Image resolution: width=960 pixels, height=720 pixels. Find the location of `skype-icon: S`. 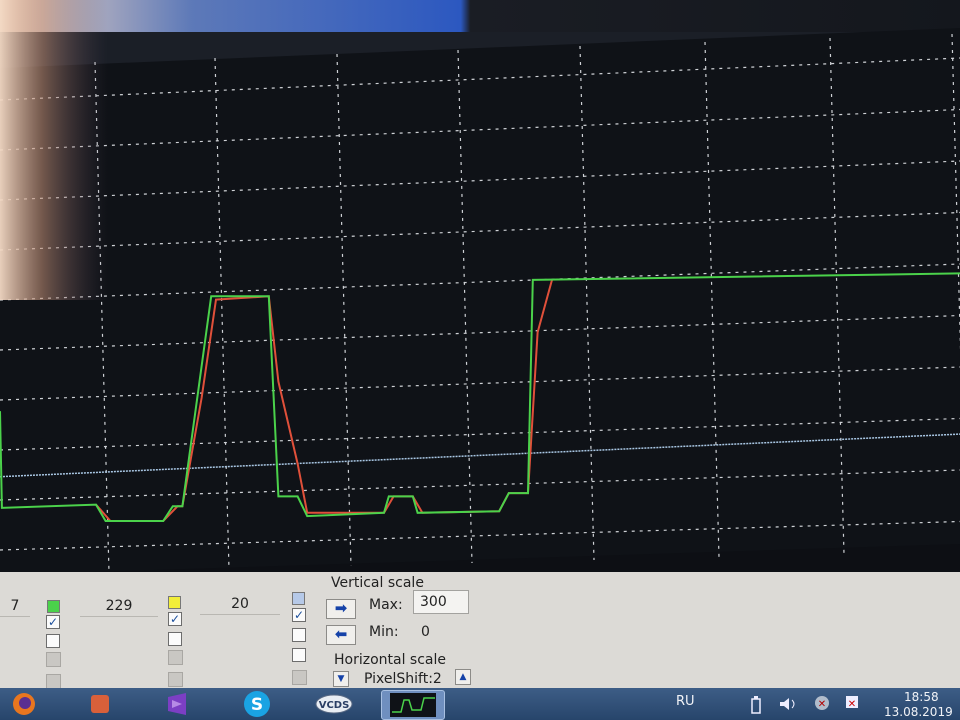

skype-icon: S is located at coordinates (257, 704).